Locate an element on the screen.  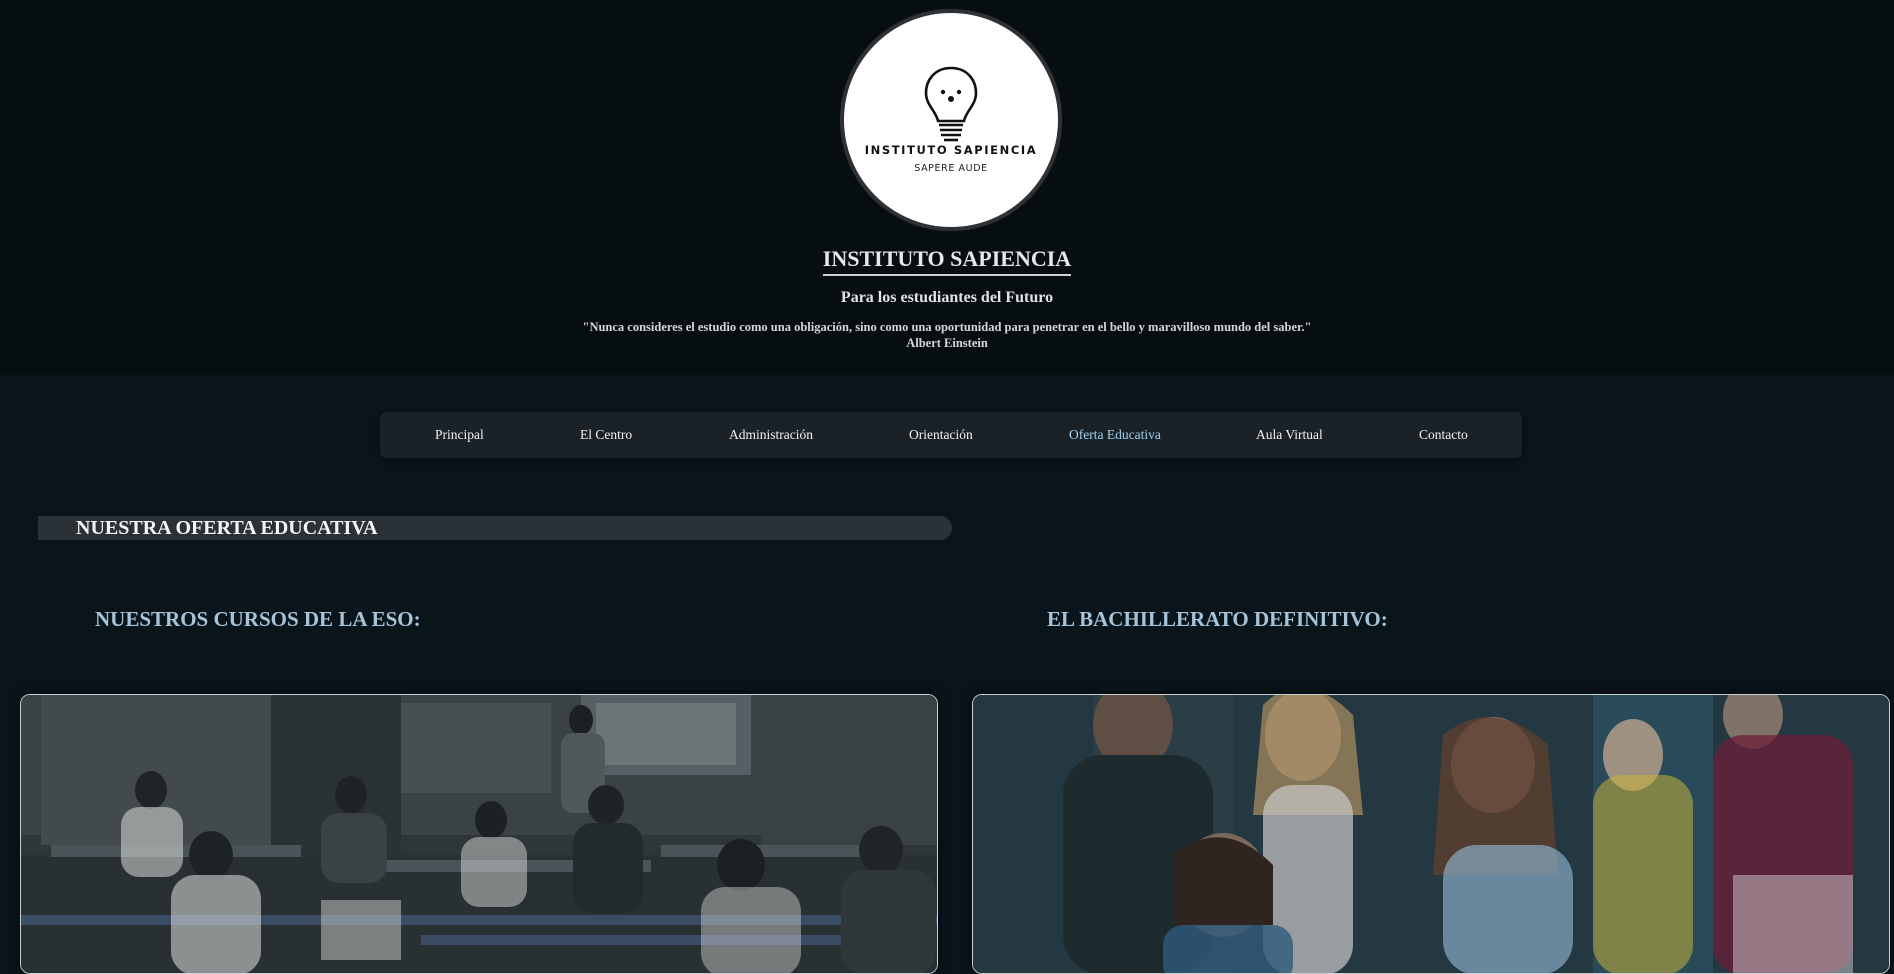
nav-item-principal: Principal is located at coordinates (459, 435).